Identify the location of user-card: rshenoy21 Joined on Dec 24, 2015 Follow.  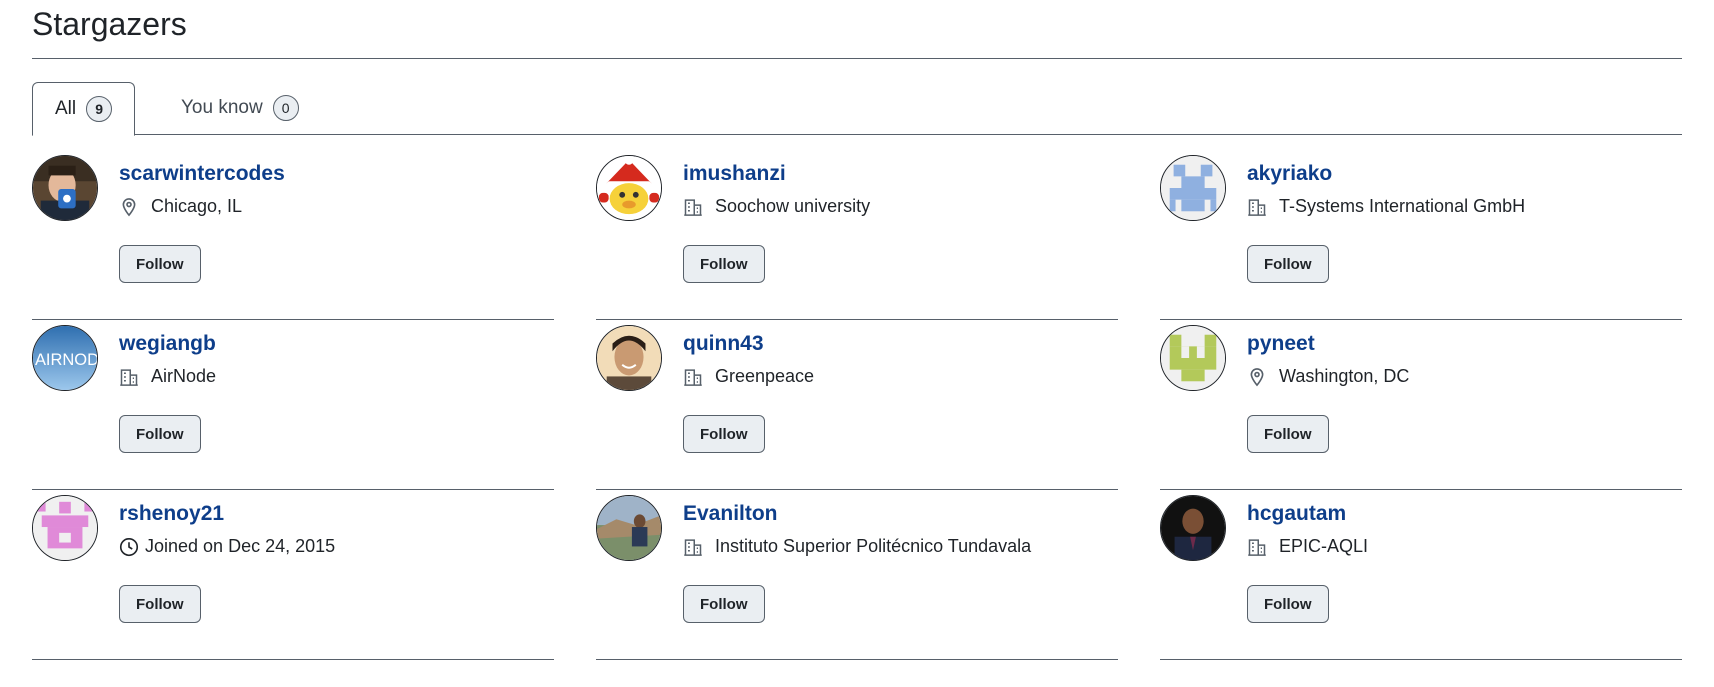
(293, 575).